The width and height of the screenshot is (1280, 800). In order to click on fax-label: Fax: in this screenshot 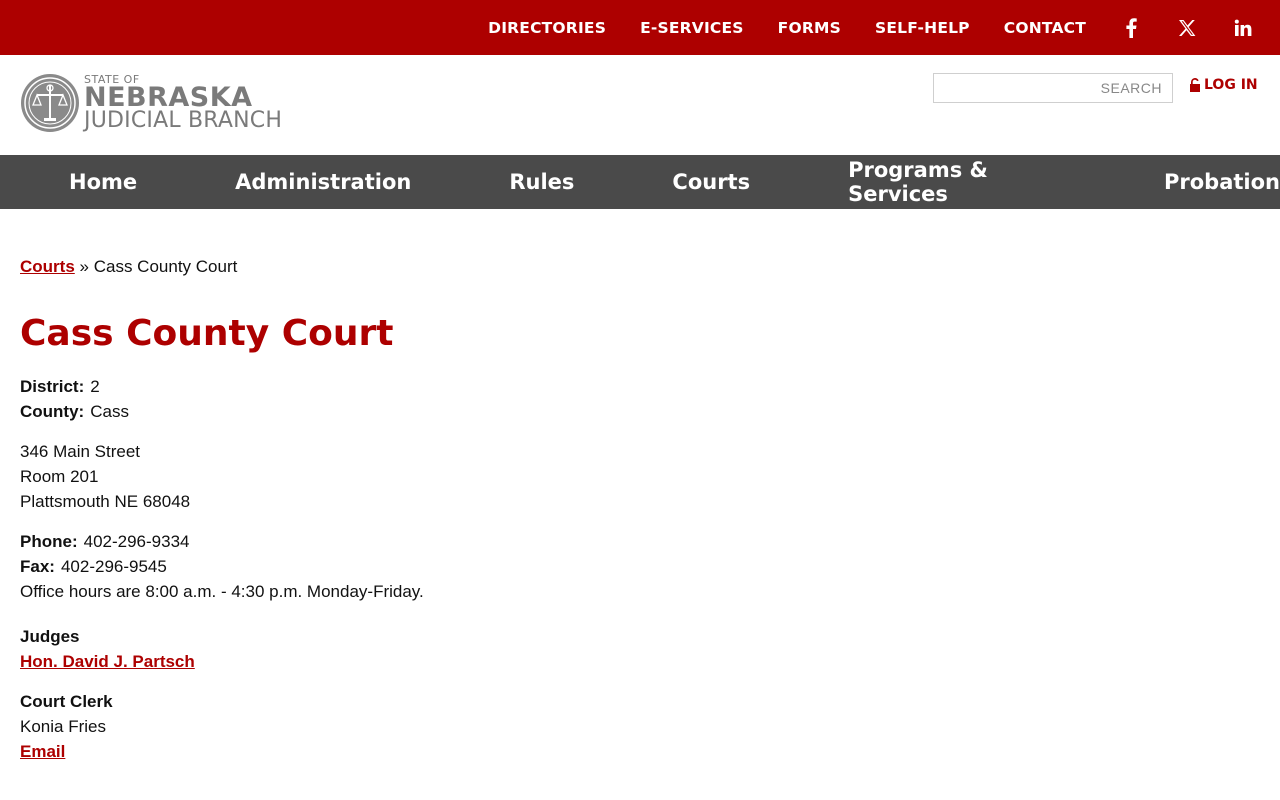, I will do `click(37, 566)`.